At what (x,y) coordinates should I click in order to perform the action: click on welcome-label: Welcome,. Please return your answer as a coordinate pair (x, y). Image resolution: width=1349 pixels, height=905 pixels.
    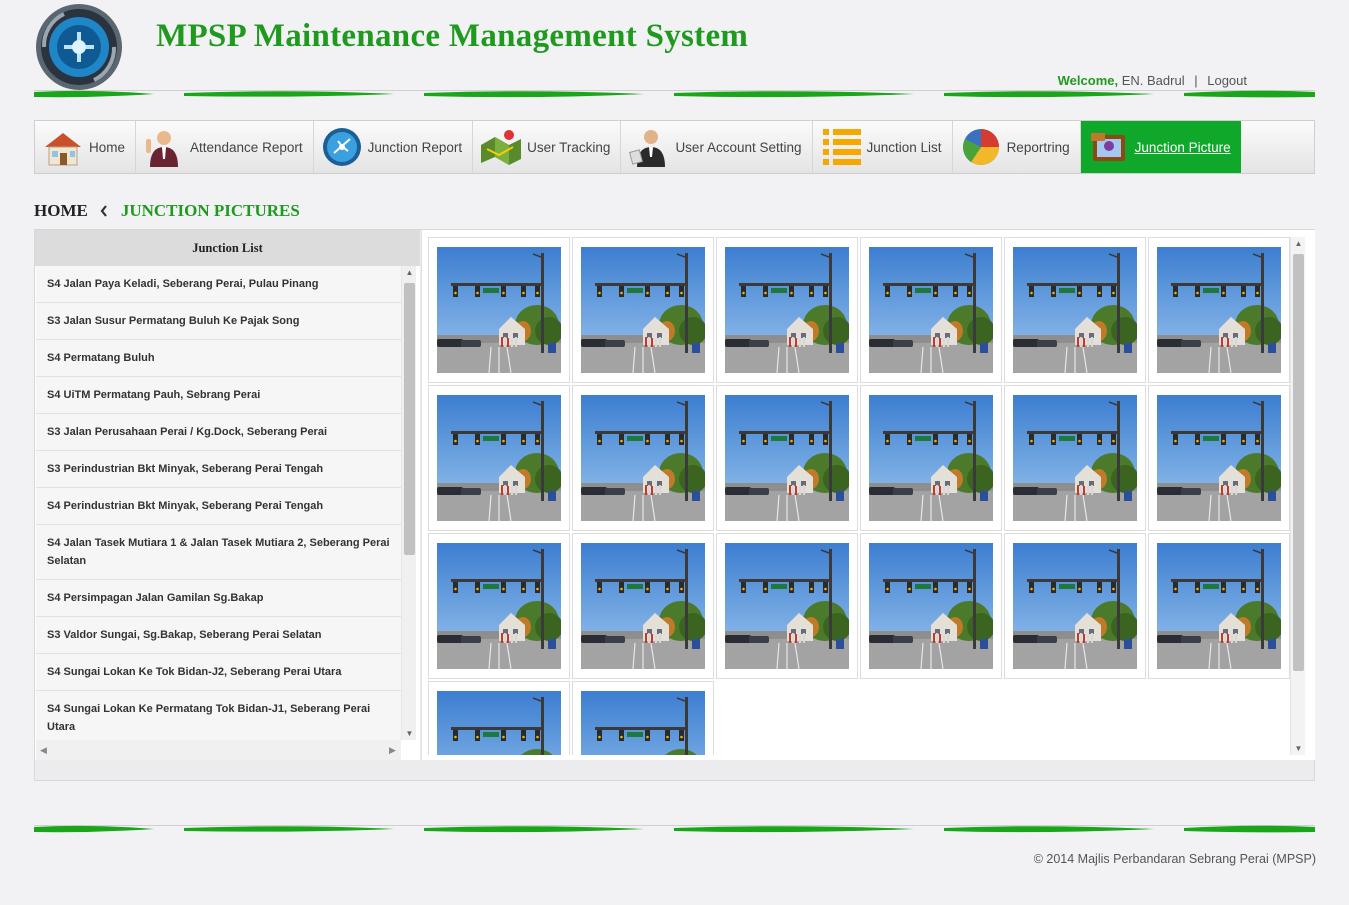
    Looking at the image, I should click on (1088, 80).